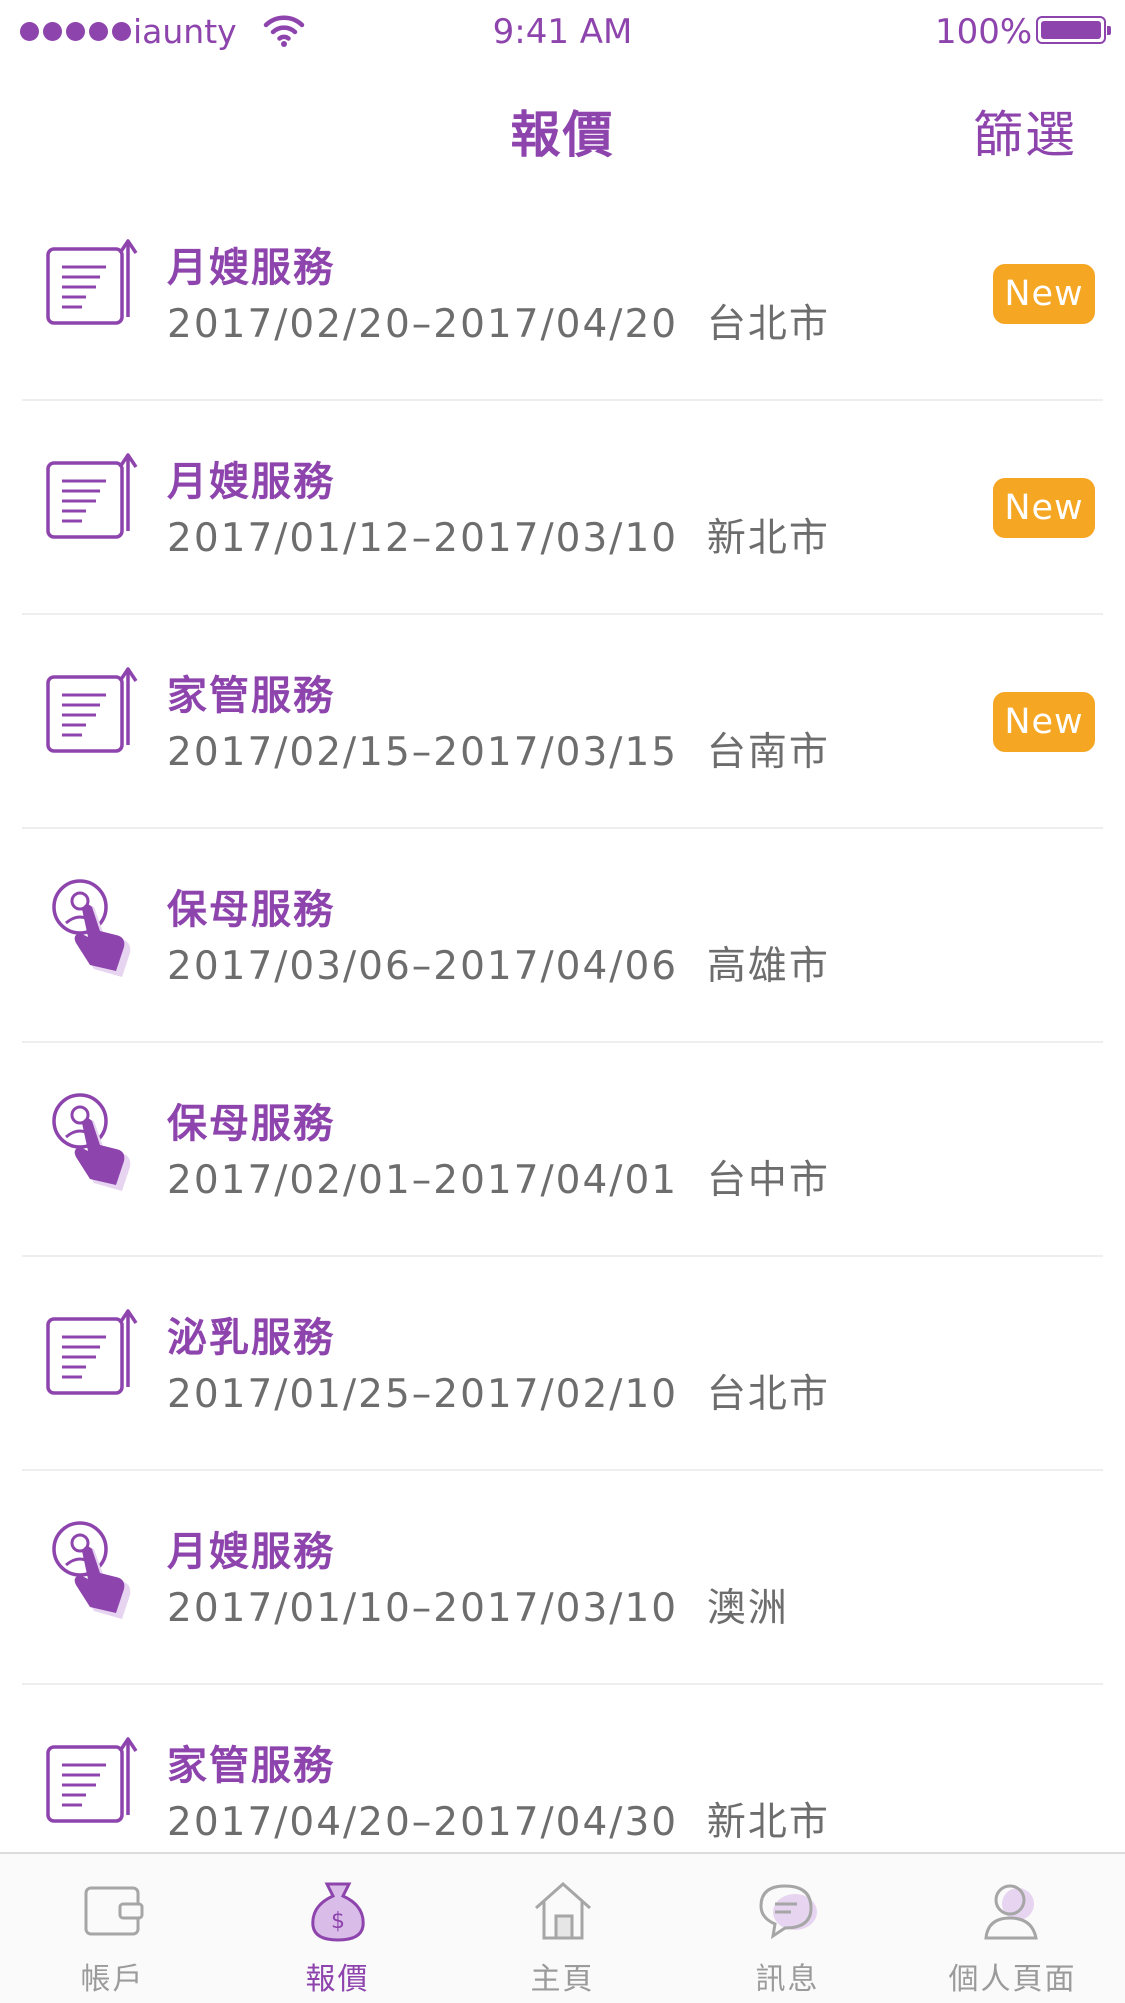 Image resolution: width=1125 pixels, height=2003 pixels. I want to click on tab-chat-bubble: 訊息, so click(787, 1928).